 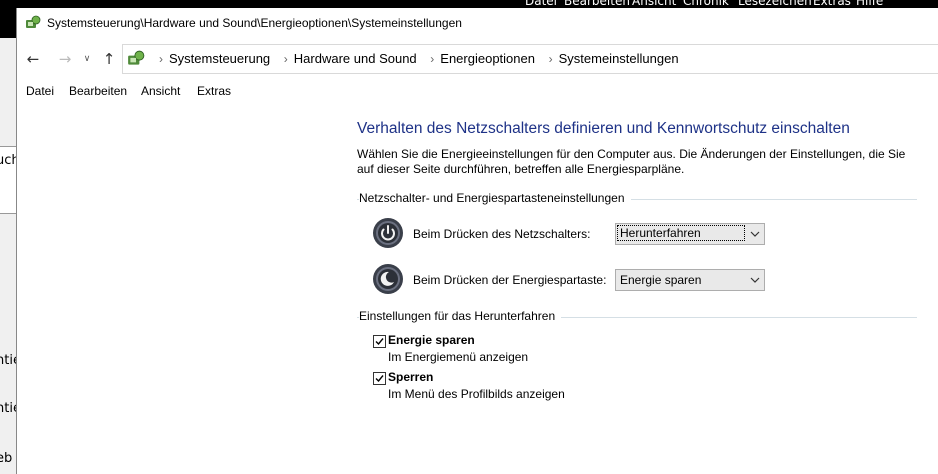 I want to click on power-button-select: Herunterfahren, so click(x=690, y=234).